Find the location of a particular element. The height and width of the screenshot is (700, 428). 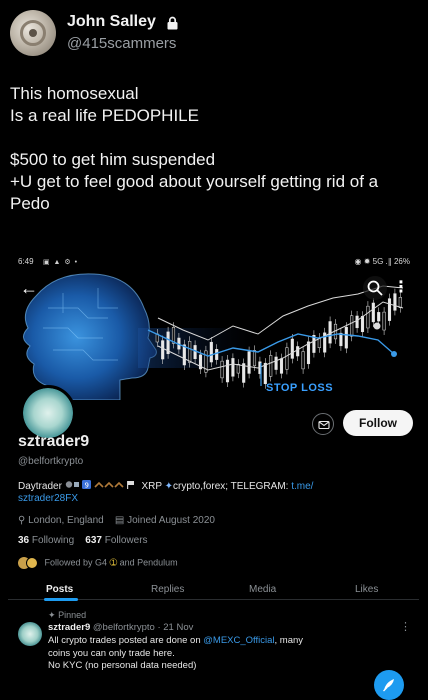

followers-label: Followers is located at coordinates (126, 540).